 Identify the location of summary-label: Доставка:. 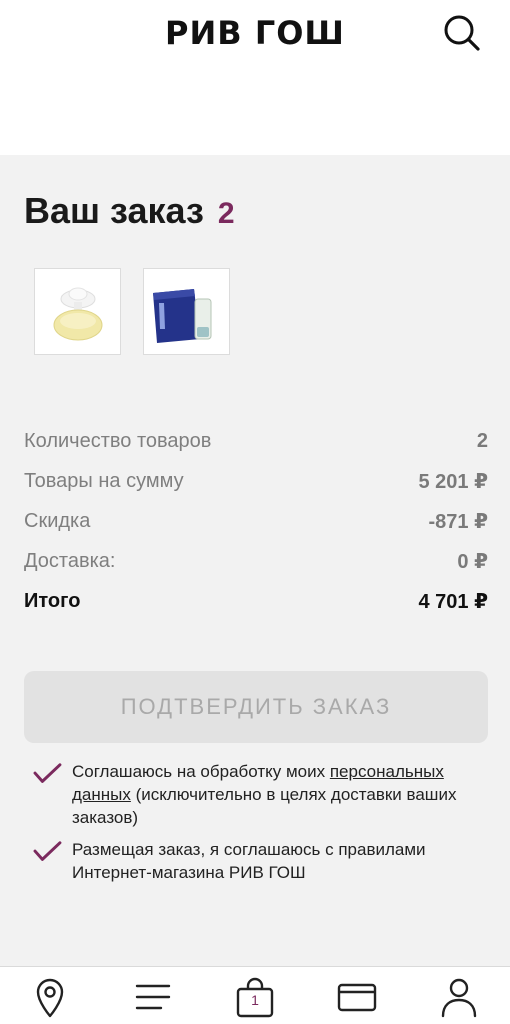
(70, 560).